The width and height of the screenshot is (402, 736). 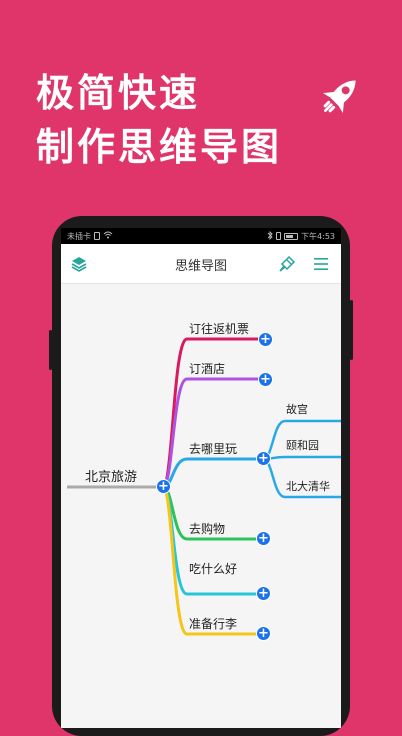 What do you see at coordinates (79, 236) in the screenshot?
I see `carrier-text: 未插卡` at bounding box center [79, 236].